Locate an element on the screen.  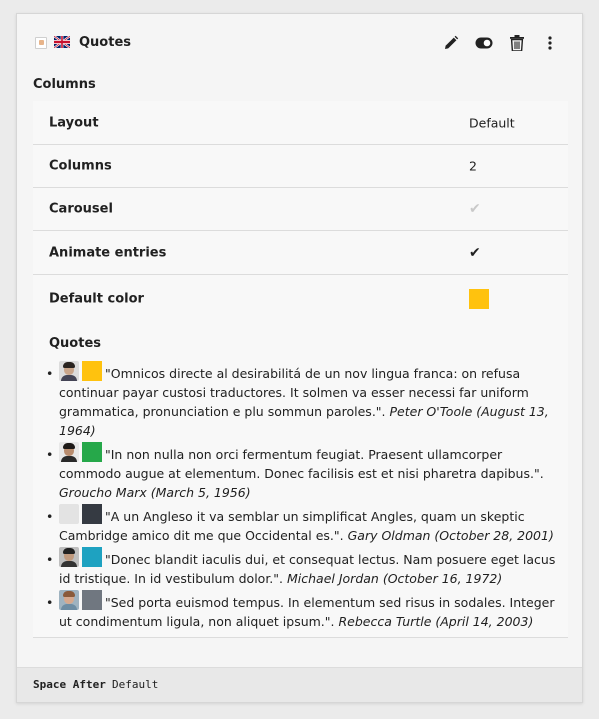
row-label: Layout is located at coordinates (74, 122).